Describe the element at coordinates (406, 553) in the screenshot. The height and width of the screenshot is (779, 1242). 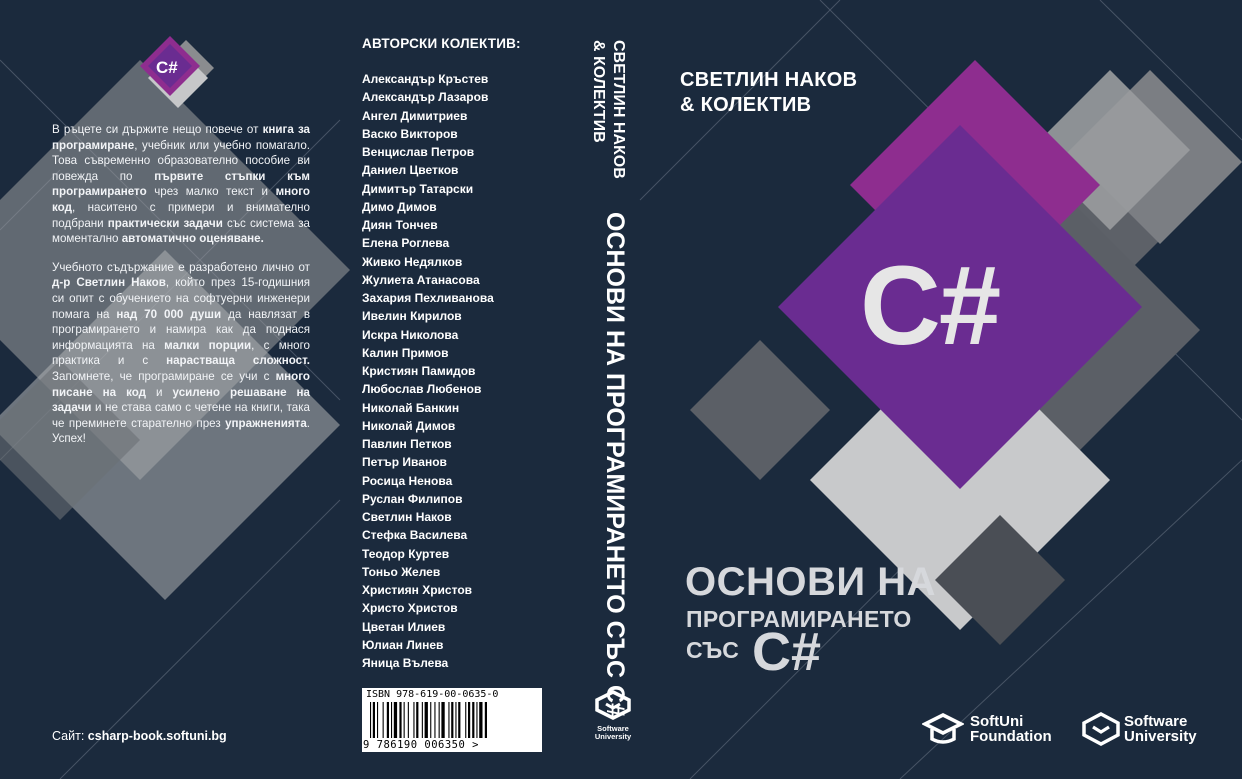
I see `author-item: Теодор Куртев` at that location.